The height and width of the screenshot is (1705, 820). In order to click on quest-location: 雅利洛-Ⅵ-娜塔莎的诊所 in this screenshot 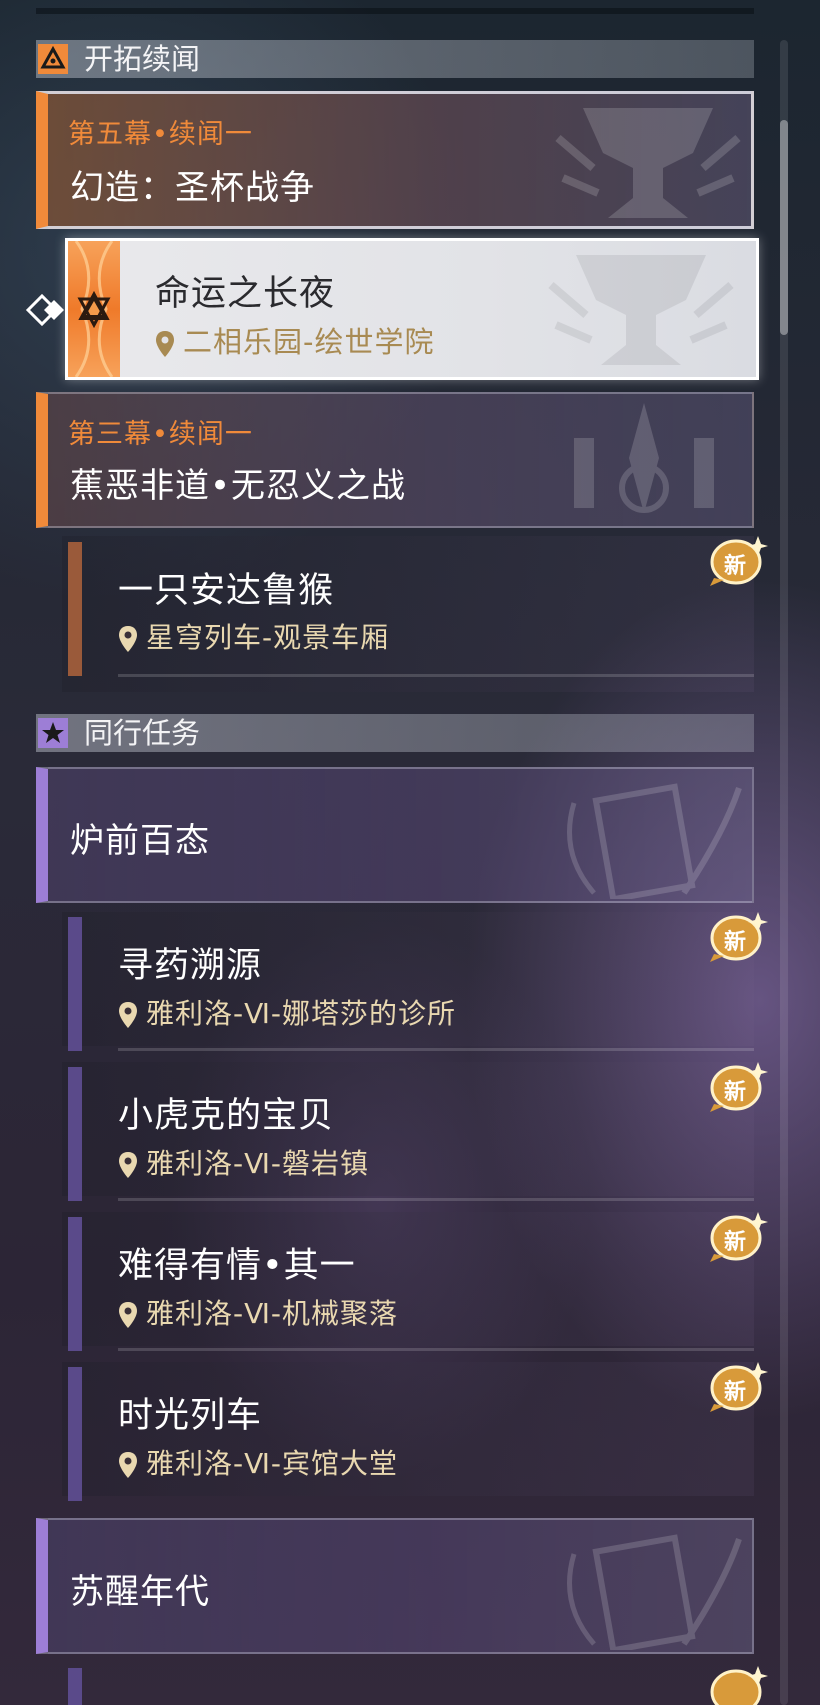, I will do `click(287, 1012)`.